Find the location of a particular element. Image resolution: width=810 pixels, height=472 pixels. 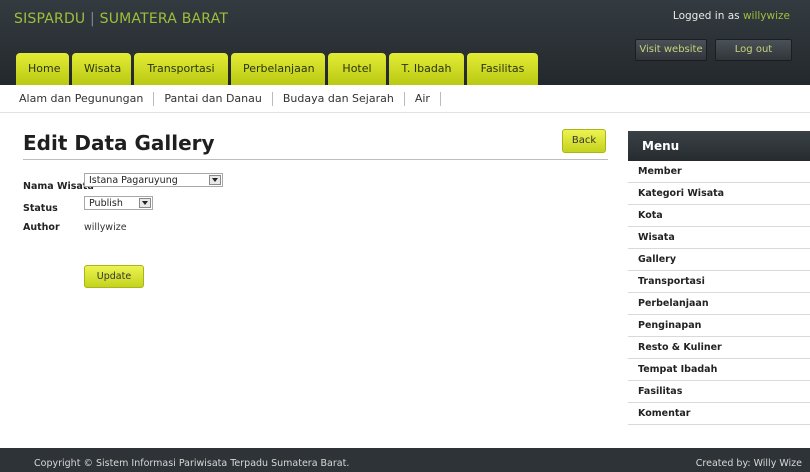

footer-credit: Created by: Willy Wize is located at coordinates (748, 463).